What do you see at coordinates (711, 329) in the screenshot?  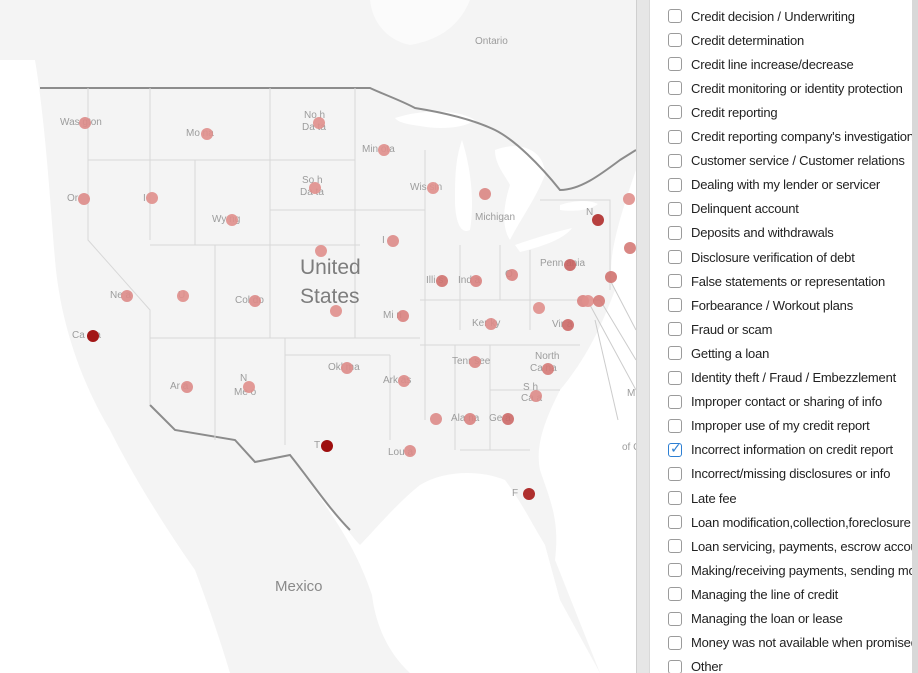 I see `filter-option: Fraud or scam` at bounding box center [711, 329].